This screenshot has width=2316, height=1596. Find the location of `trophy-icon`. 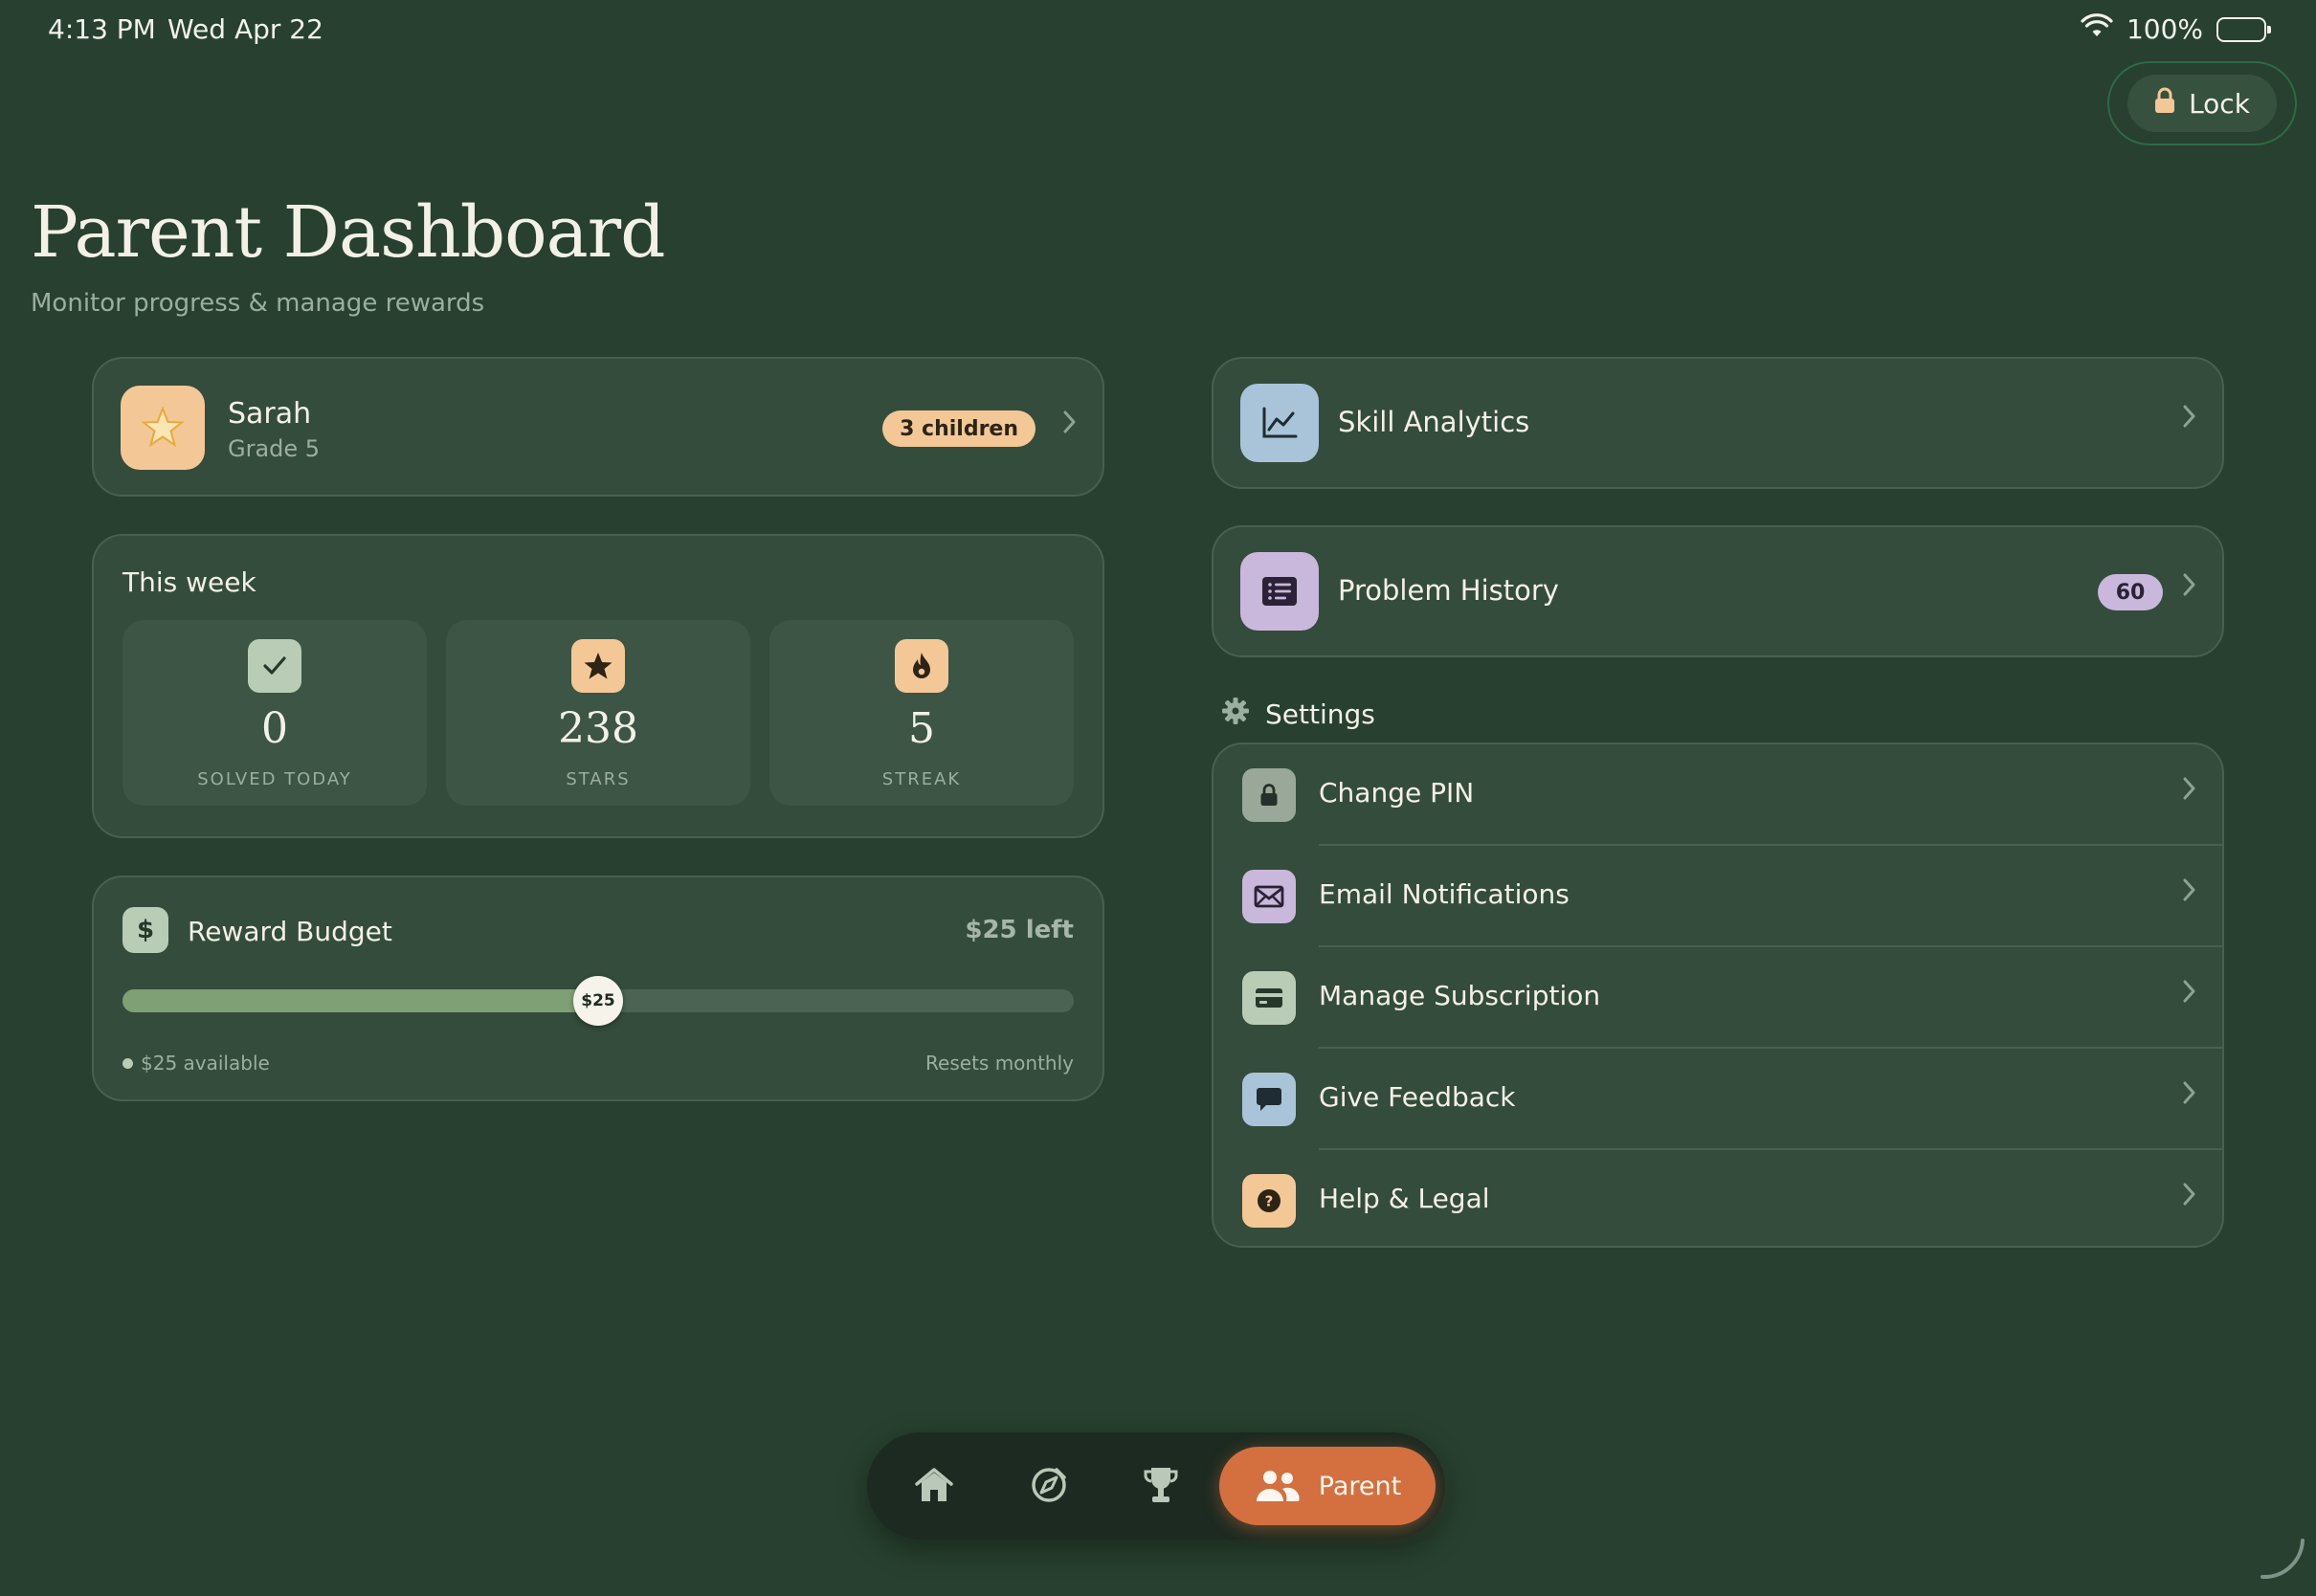

trophy-icon is located at coordinates (1161, 1485).